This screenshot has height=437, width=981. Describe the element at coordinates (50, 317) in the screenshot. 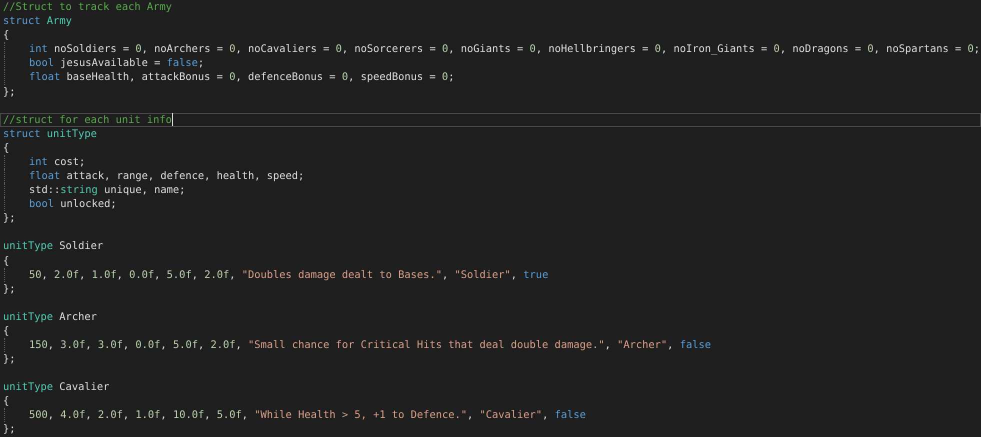

I see `code-line: unitType Archer` at that location.